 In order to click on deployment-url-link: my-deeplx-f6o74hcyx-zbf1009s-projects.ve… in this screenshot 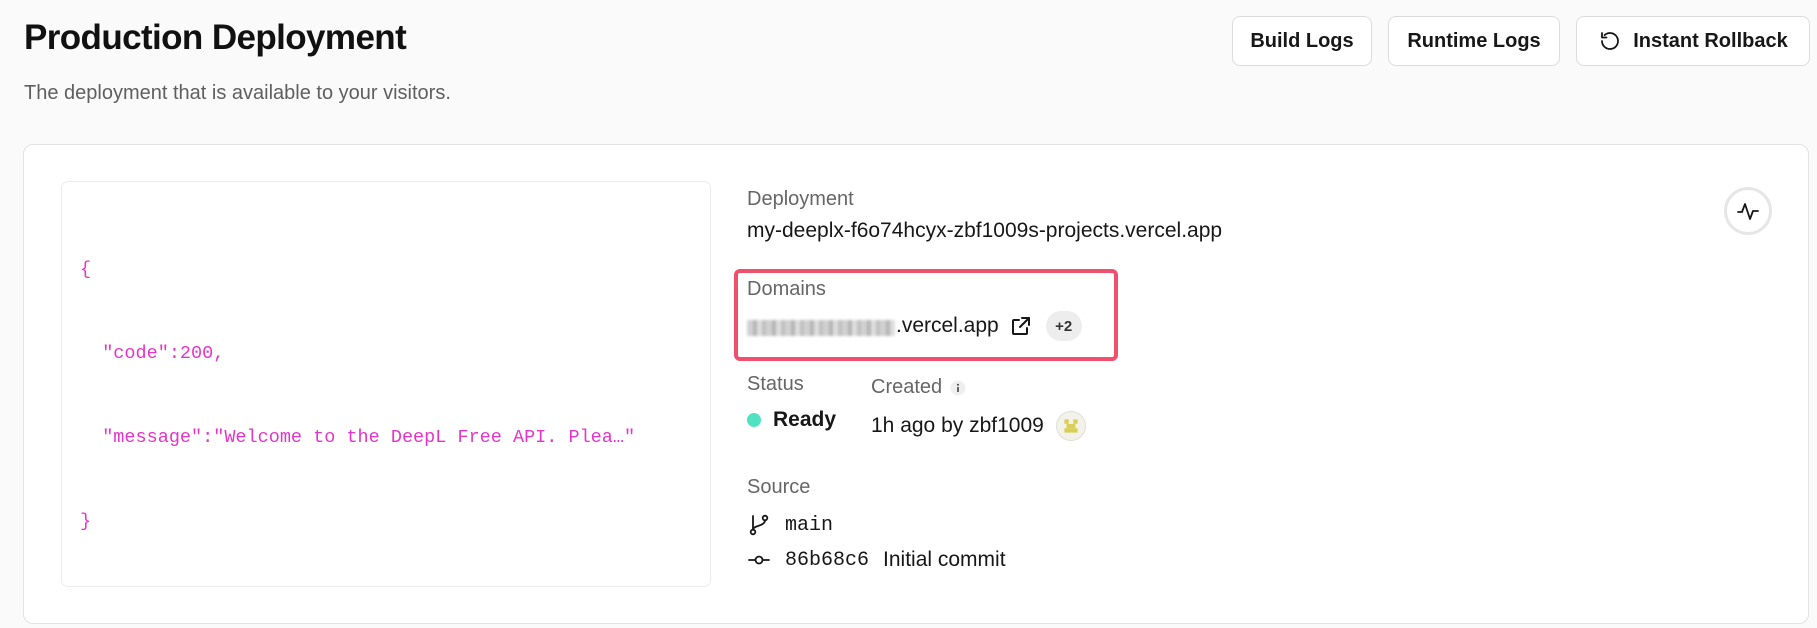, I will do `click(984, 231)`.